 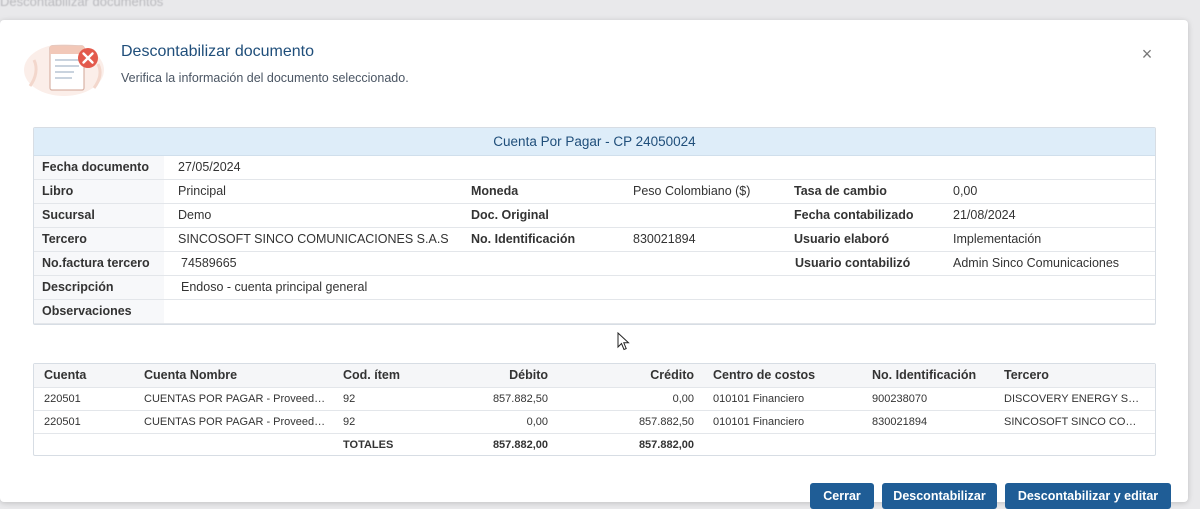 What do you see at coordinates (984, 215) in the screenshot?
I see `value-fecha-contabilizado: 21/08/2024` at bounding box center [984, 215].